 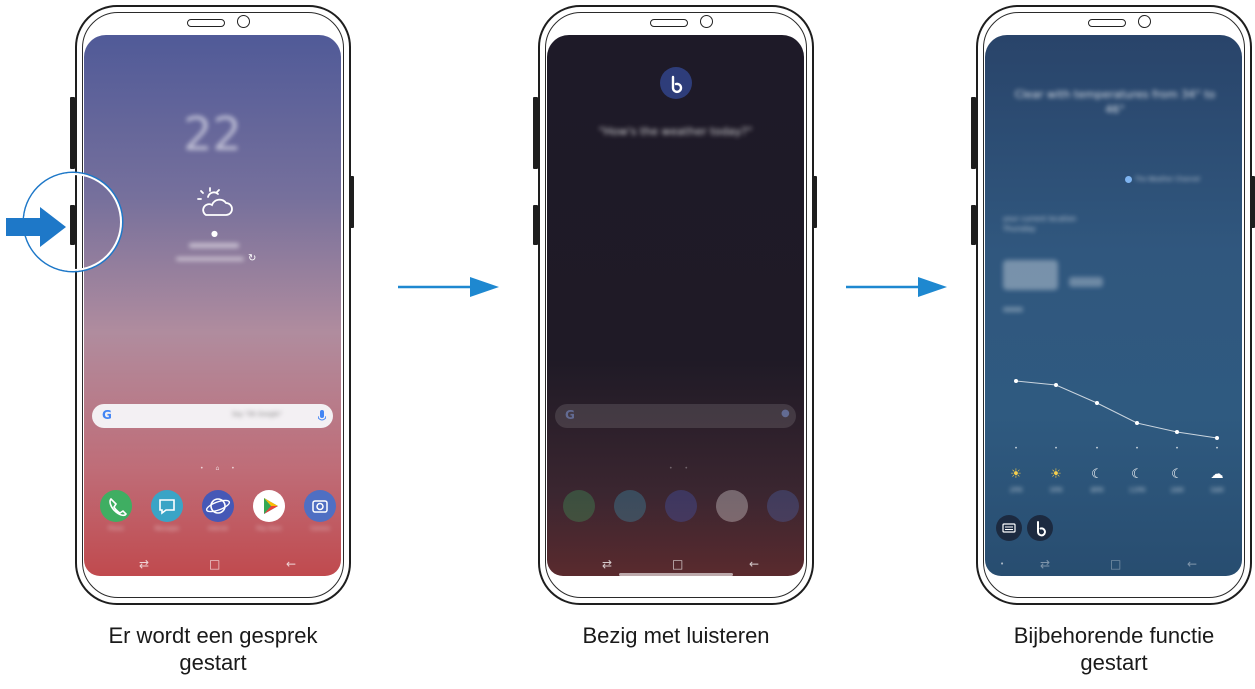 What do you see at coordinates (676, 574) in the screenshot?
I see `listening-indicator-bar` at bounding box center [676, 574].